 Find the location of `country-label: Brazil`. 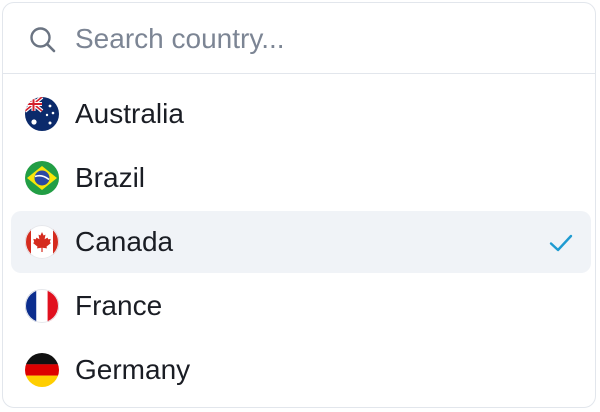

country-label: Brazil is located at coordinates (110, 177).